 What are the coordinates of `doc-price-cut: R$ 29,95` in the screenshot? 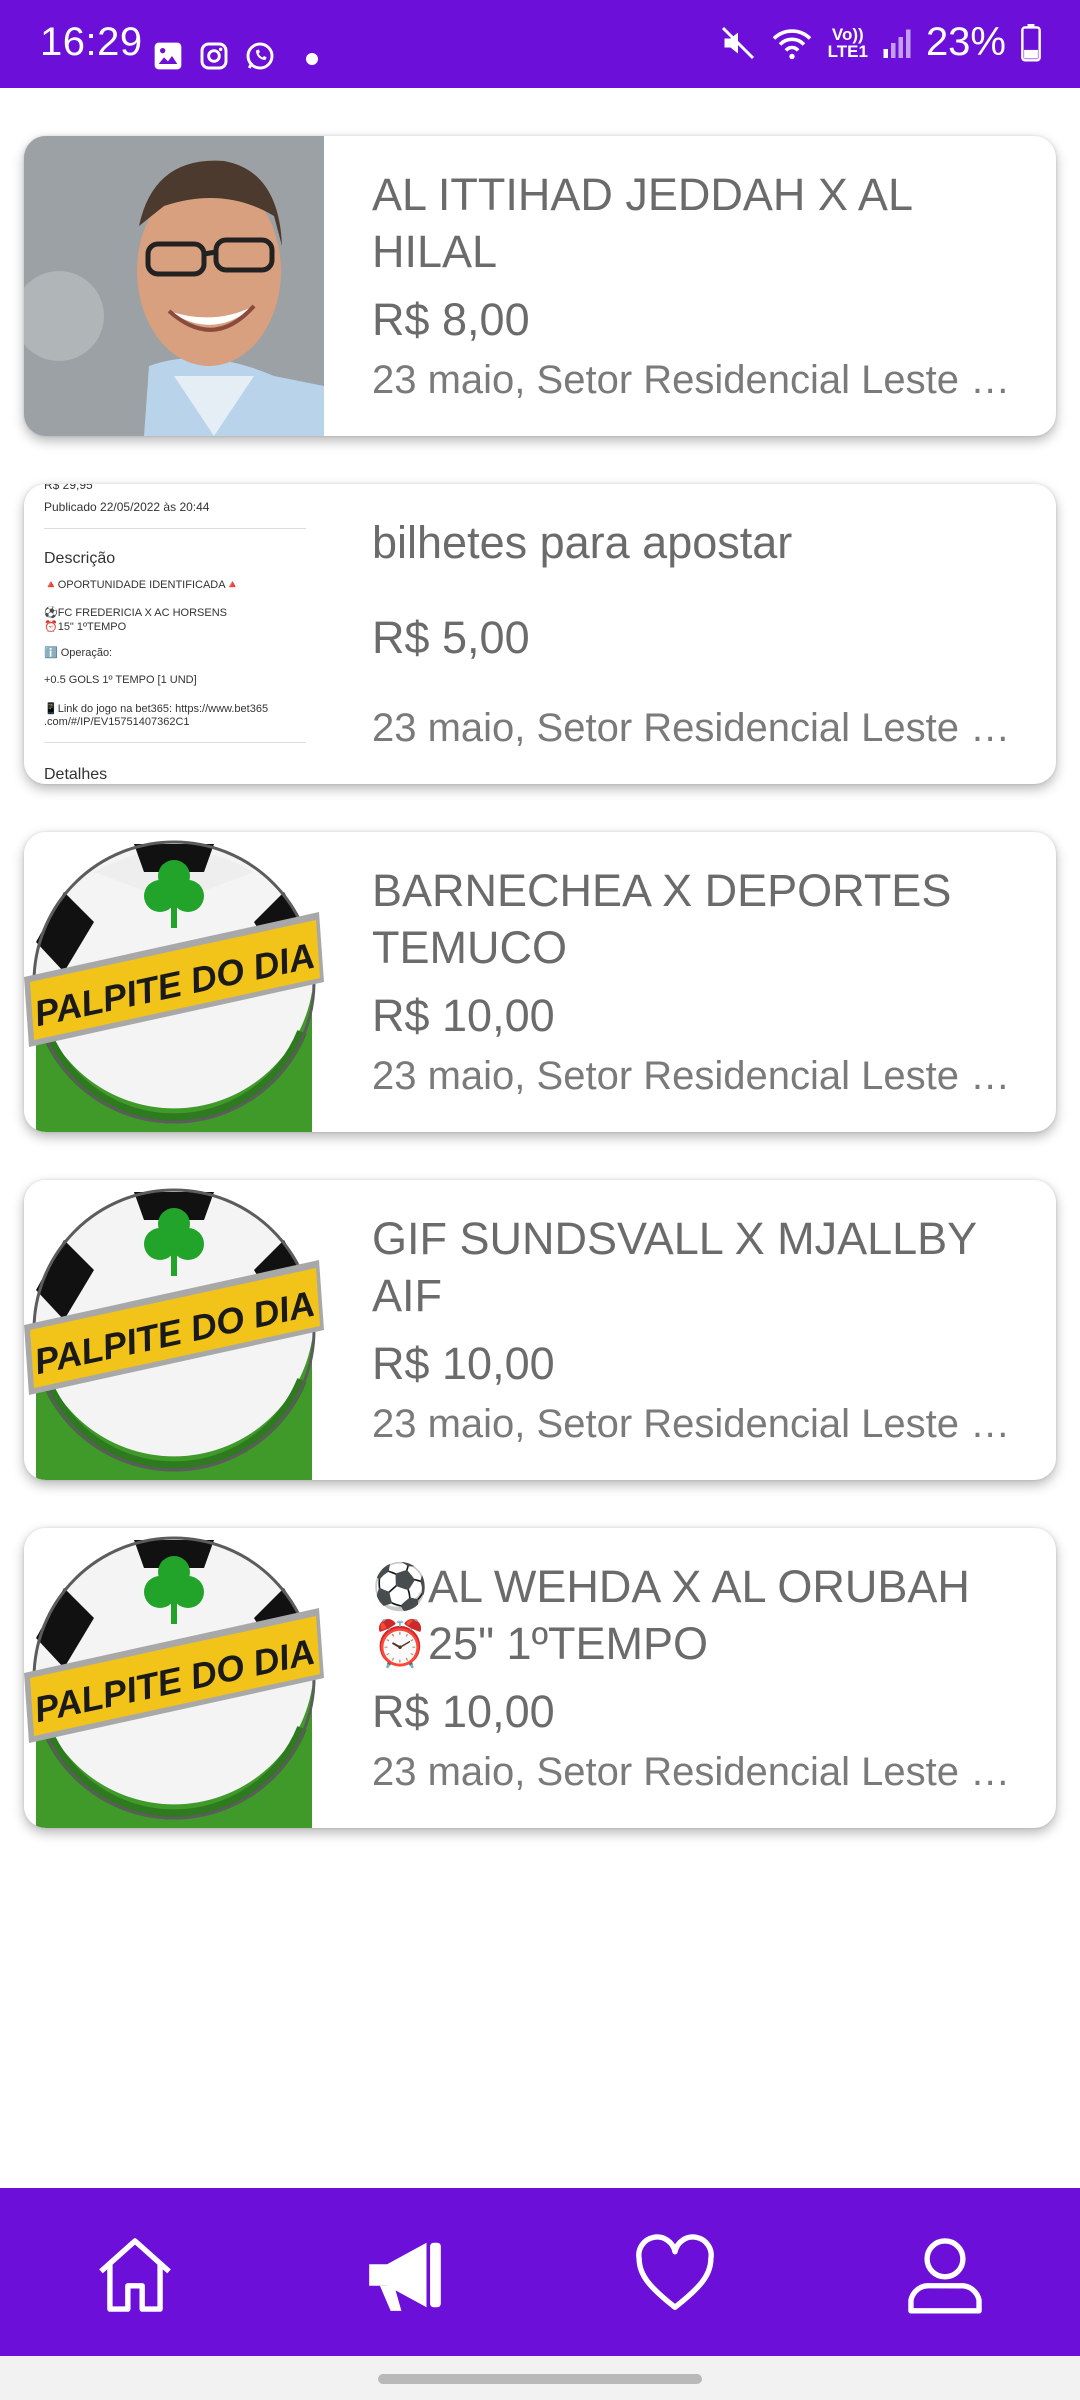 It's located at (68, 488).